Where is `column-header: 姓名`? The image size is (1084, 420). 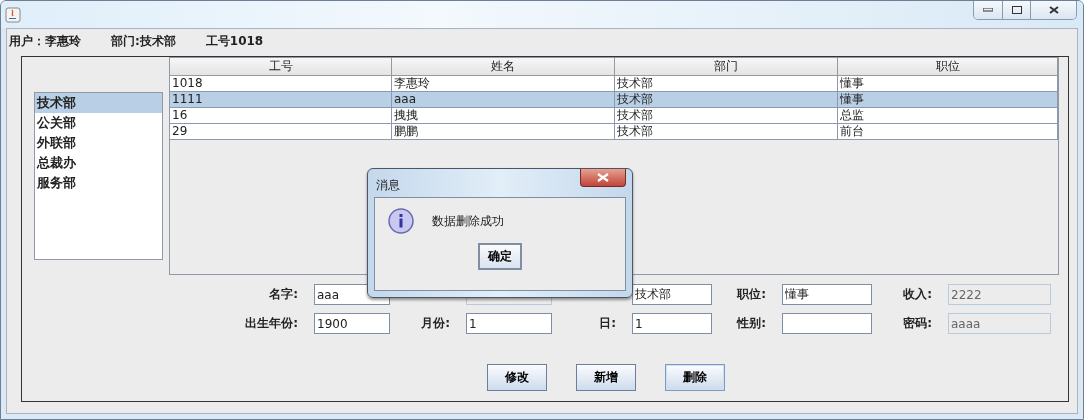
column-header: 姓名 is located at coordinates (503, 67).